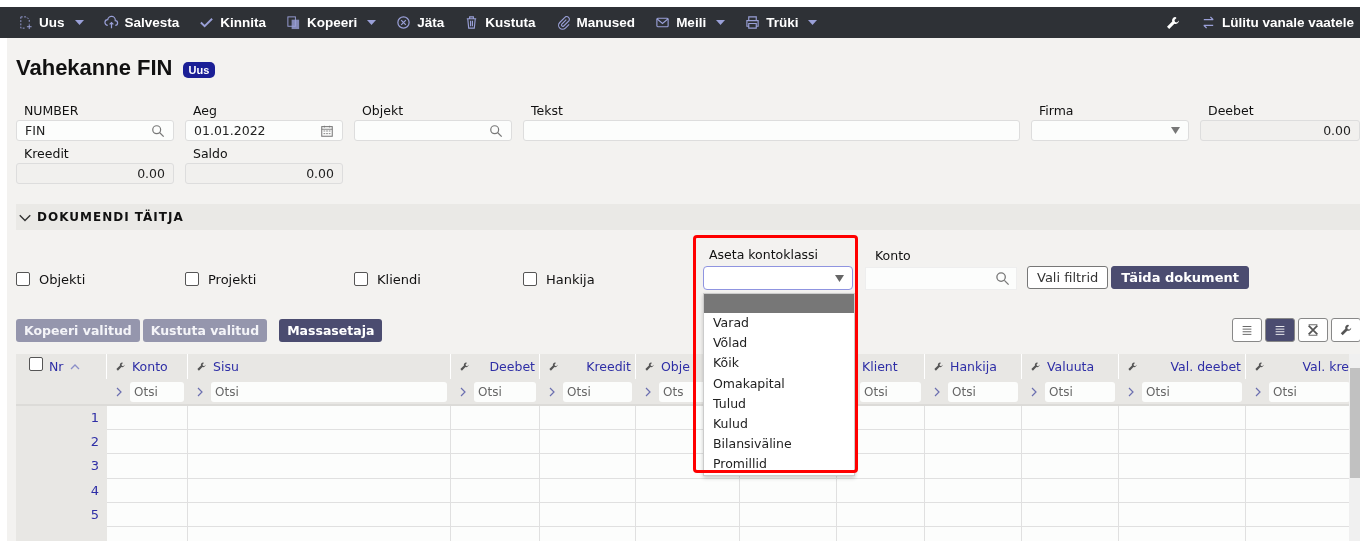  What do you see at coordinates (150, 366) in the screenshot?
I see `column-header: Konto` at bounding box center [150, 366].